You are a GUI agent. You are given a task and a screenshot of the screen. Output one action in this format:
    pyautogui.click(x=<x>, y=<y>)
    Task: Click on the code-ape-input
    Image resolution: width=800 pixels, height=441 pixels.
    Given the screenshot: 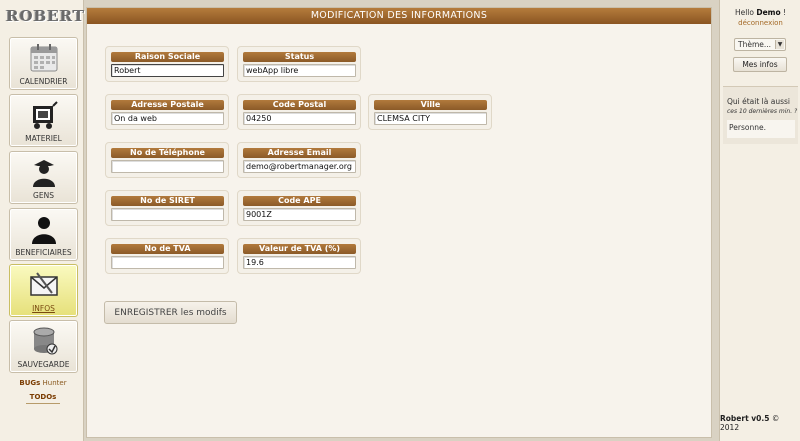 What is the action you would take?
    pyautogui.click(x=299, y=214)
    